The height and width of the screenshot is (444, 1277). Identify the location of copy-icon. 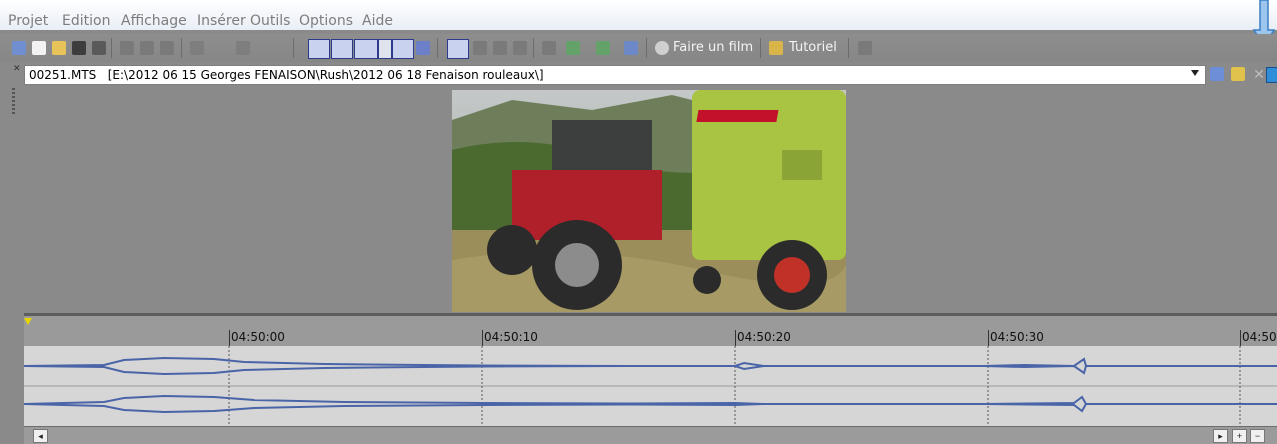
(147, 48).